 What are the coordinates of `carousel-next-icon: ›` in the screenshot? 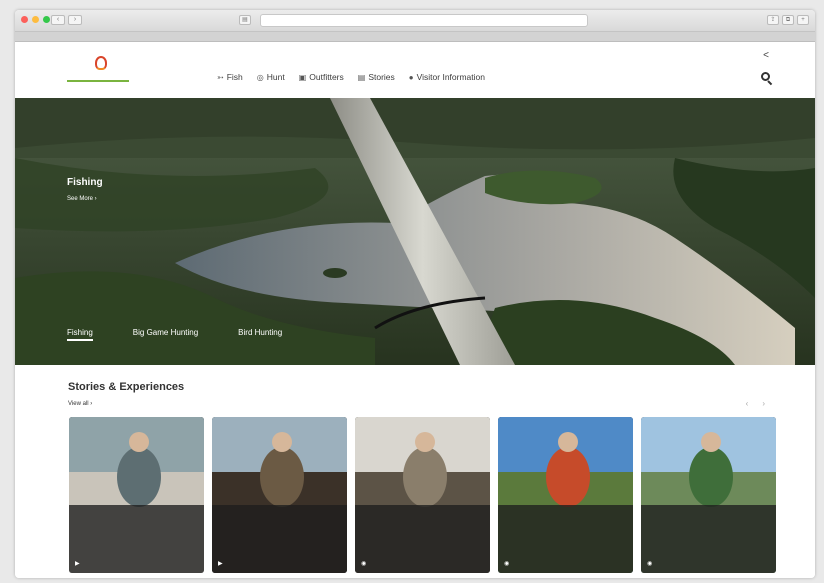 It's located at (763, 403).